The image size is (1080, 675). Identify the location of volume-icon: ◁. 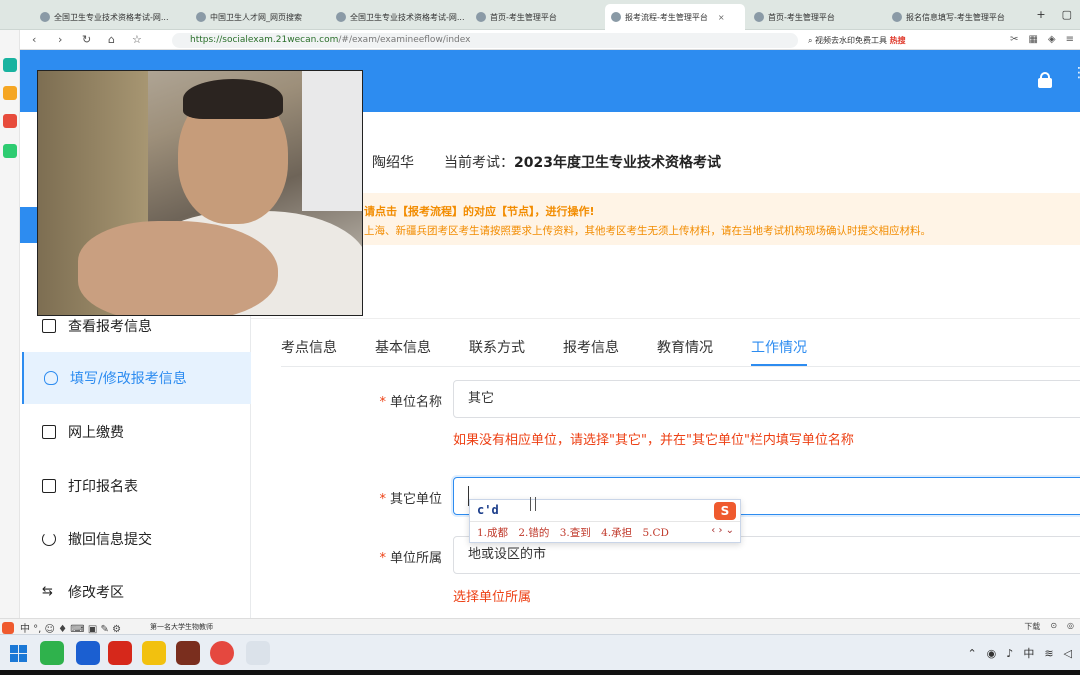
(1068, 653).